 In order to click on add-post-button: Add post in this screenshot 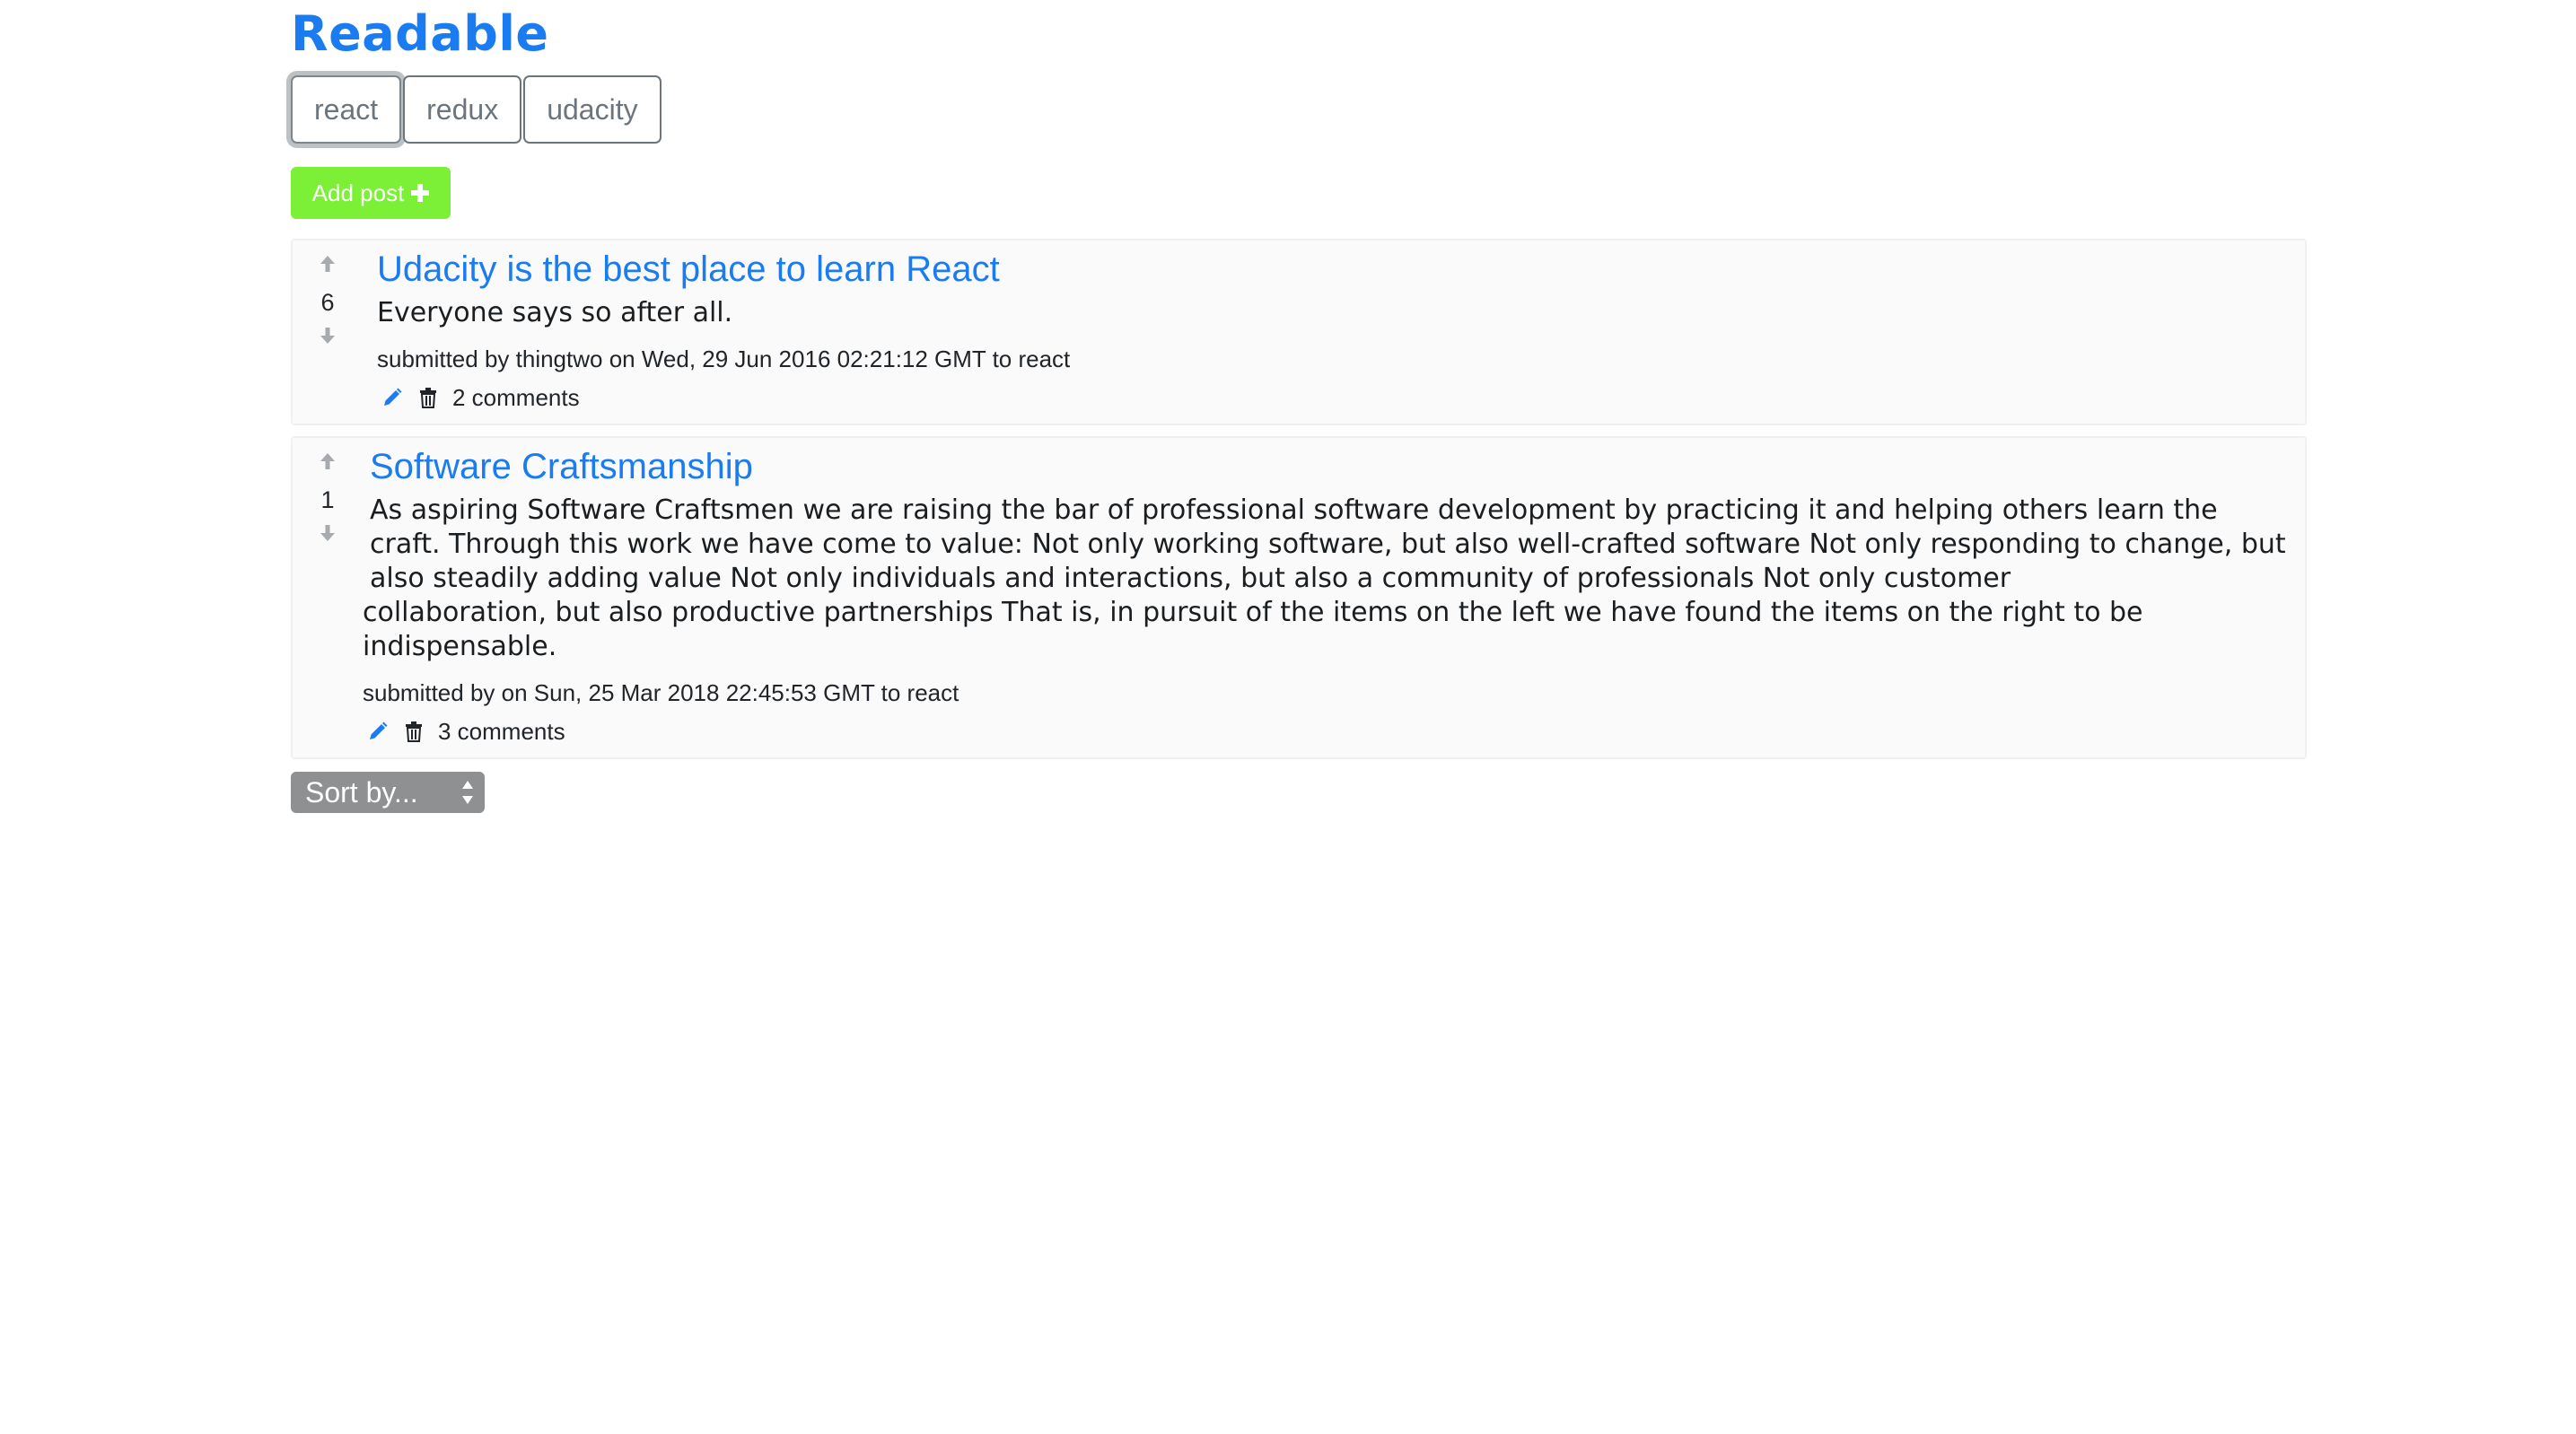, I will do `click(371, 193)`.